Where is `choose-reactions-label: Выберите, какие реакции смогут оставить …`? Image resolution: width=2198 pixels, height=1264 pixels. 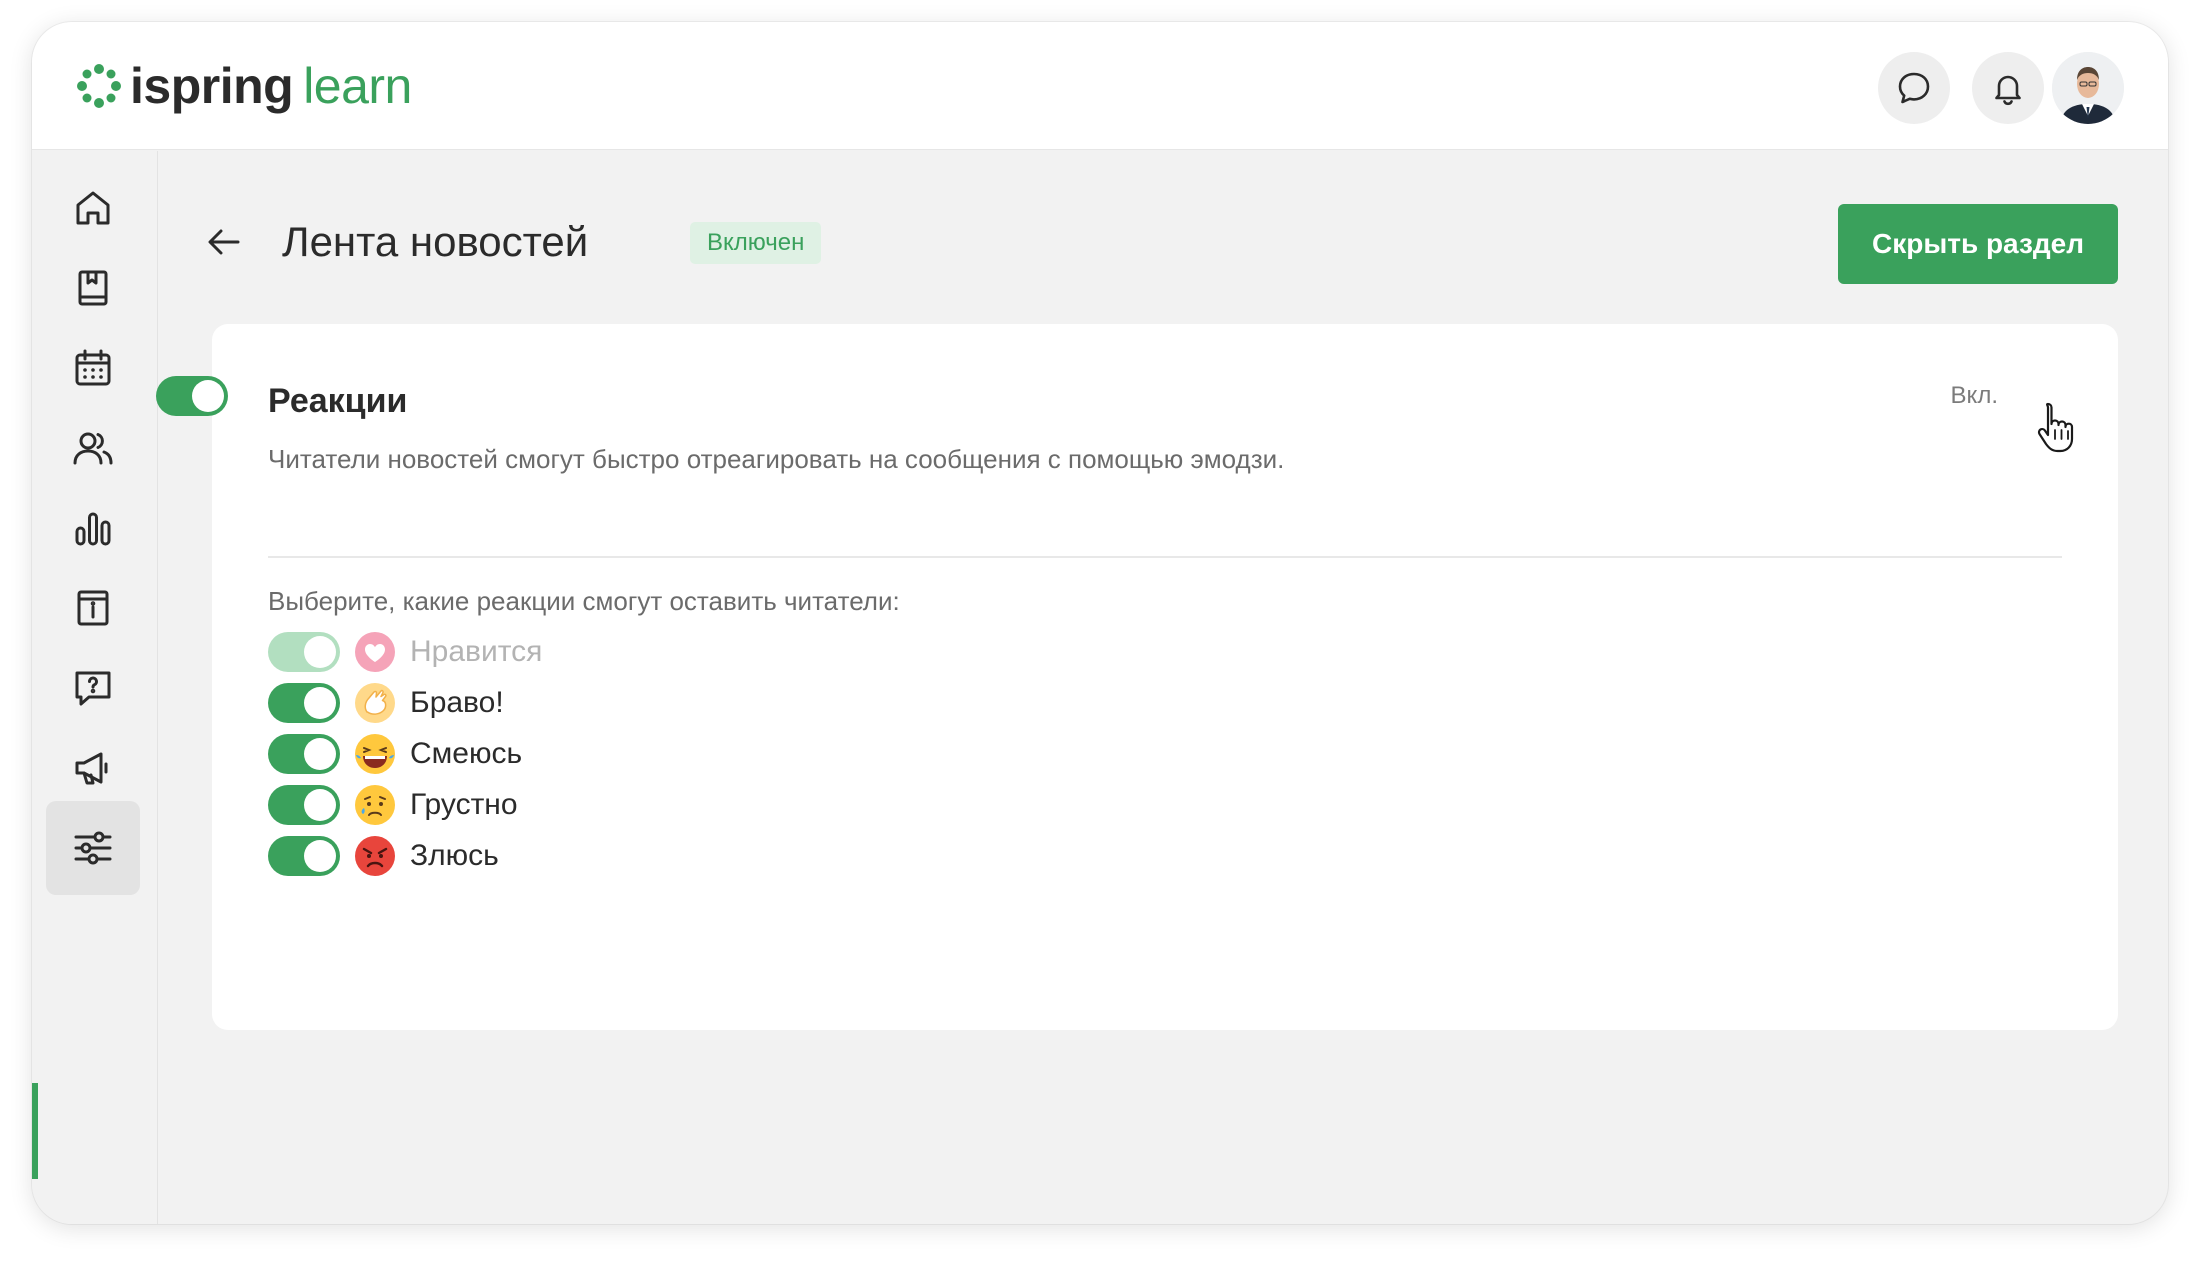 choose-reactions-label: Выберите, какие реакции смогут оставить … is located at coordinates (584, 601).